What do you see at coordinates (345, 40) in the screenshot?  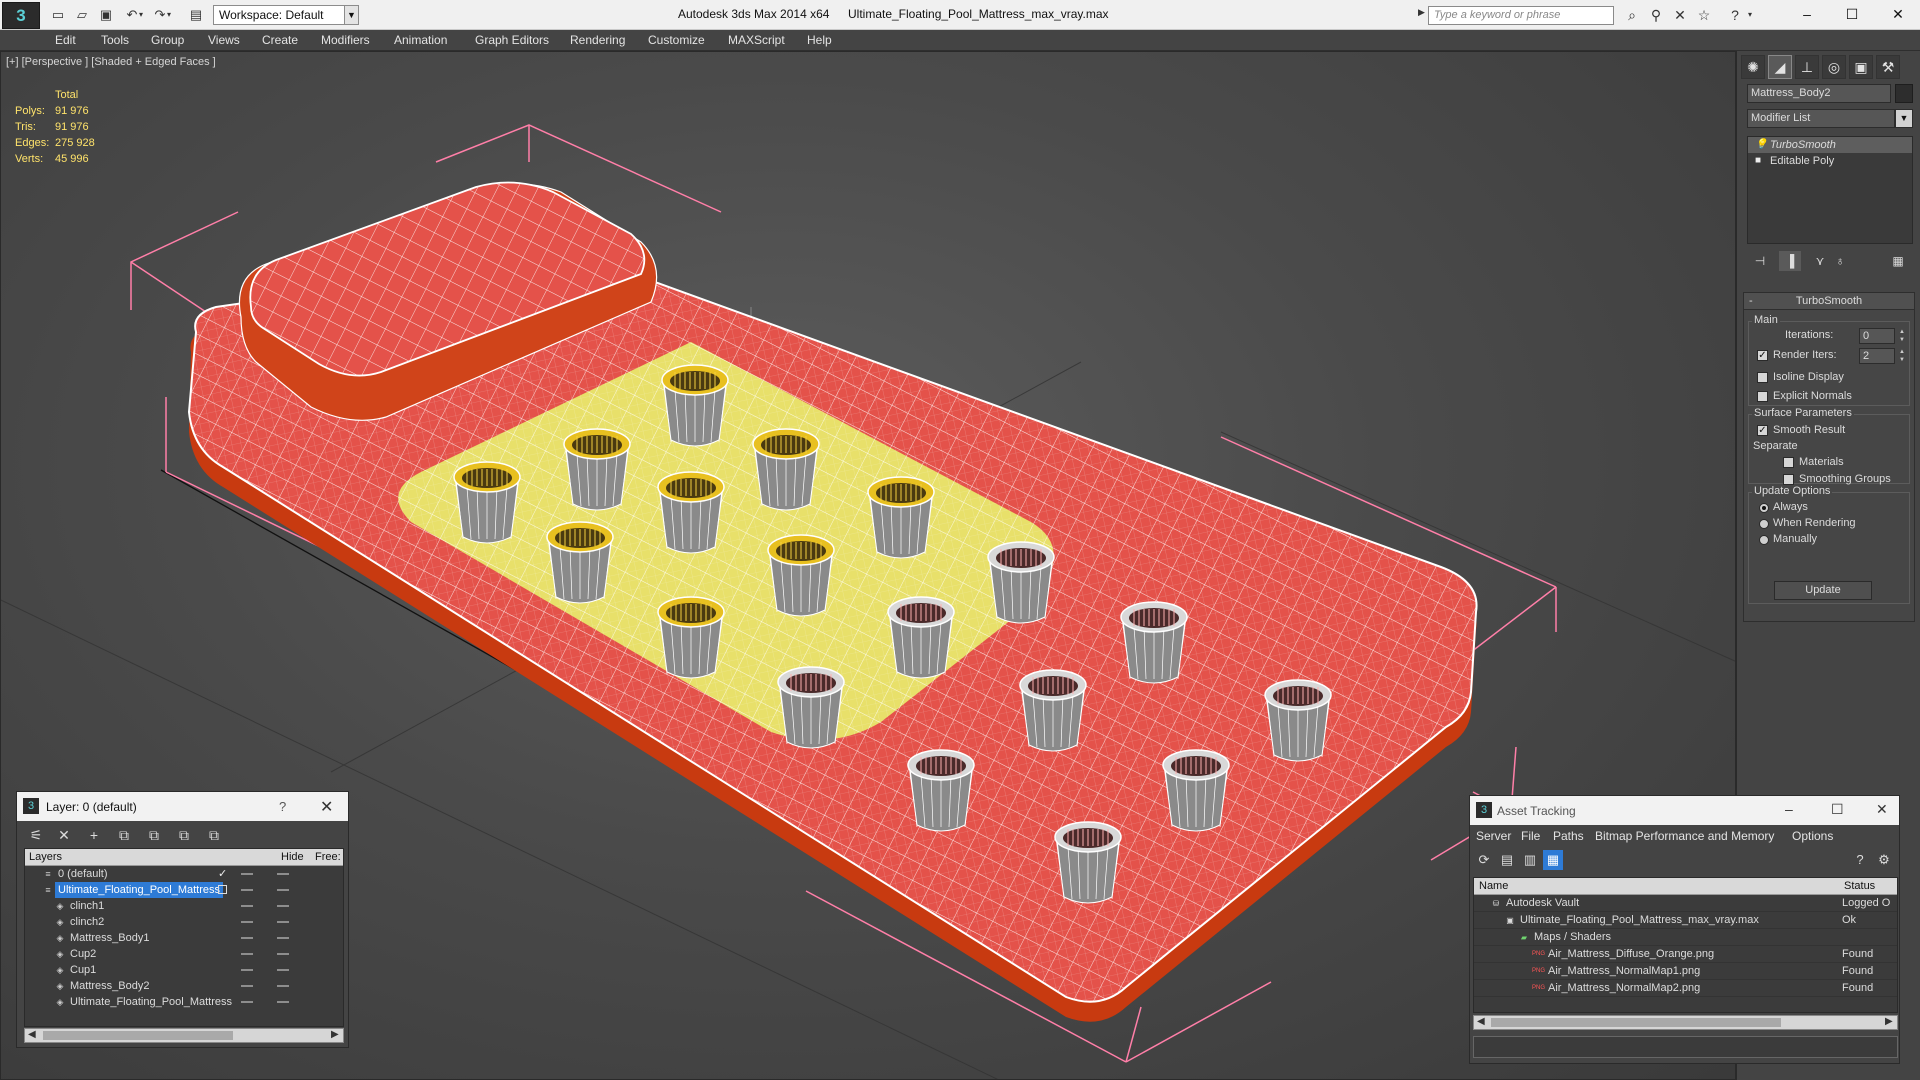 I see `menu-modifiers: Modifiers` at bounding box center [345, 40].